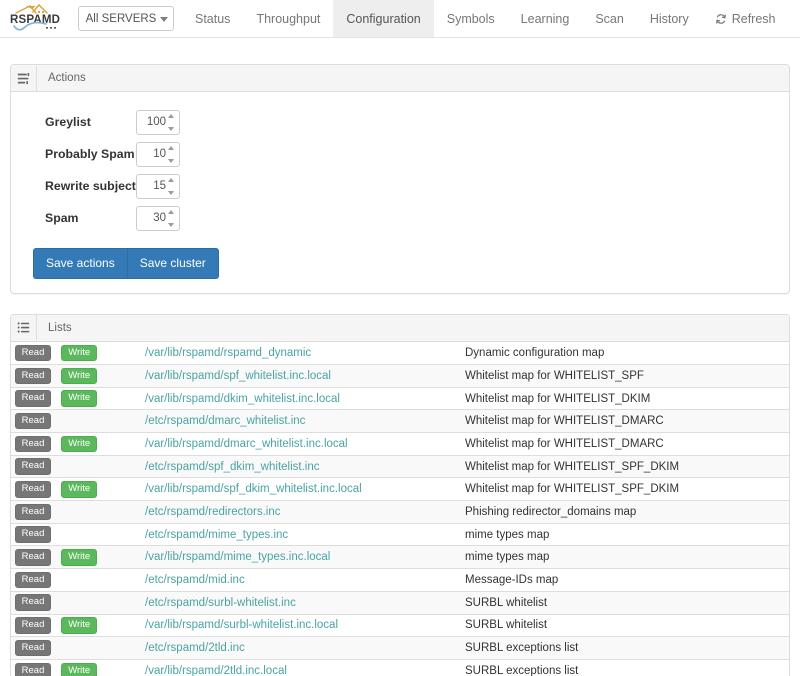 The image size is (800, 676). What do you see at coordinates (172, 263) in the screenshot?
I see `save-cluster-button: Save cluster` at bounding box center [172, 263].